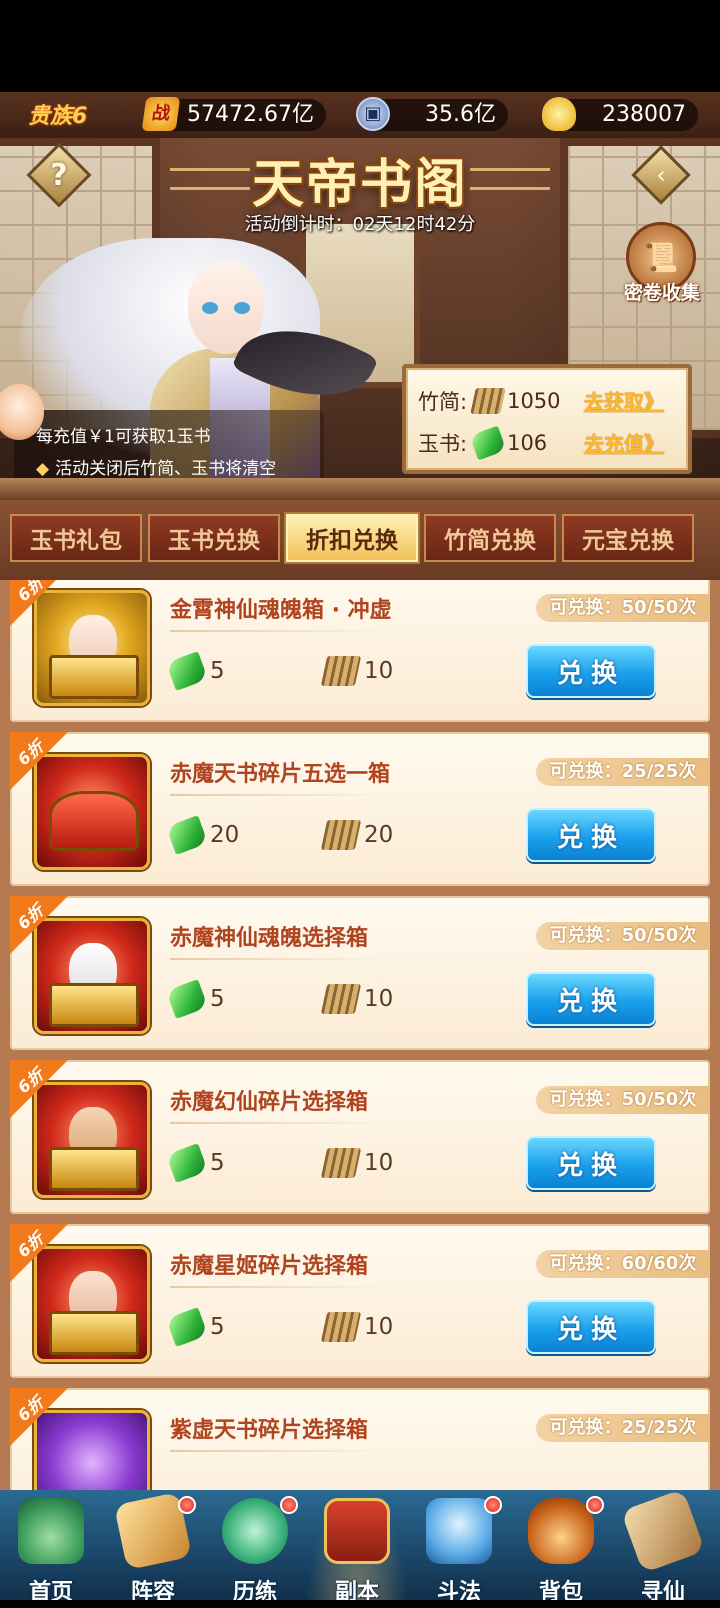  I want to click on training-icon, so click(255, 1531).